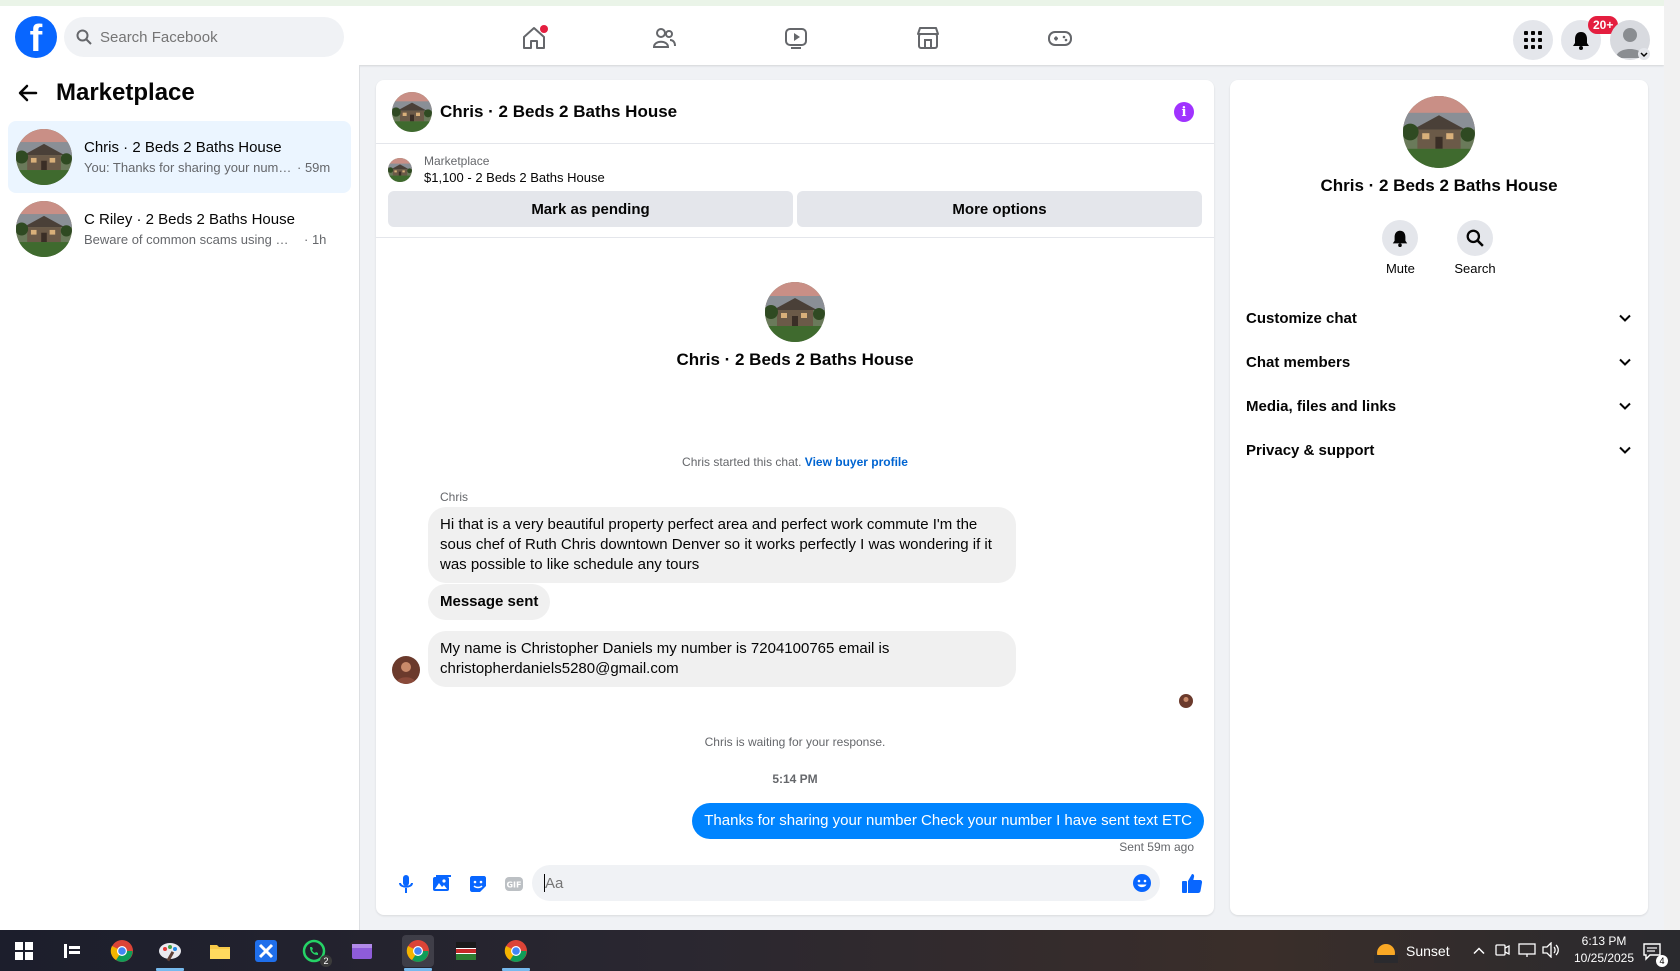  I want to click on media-app-icon, so click(466, 951).